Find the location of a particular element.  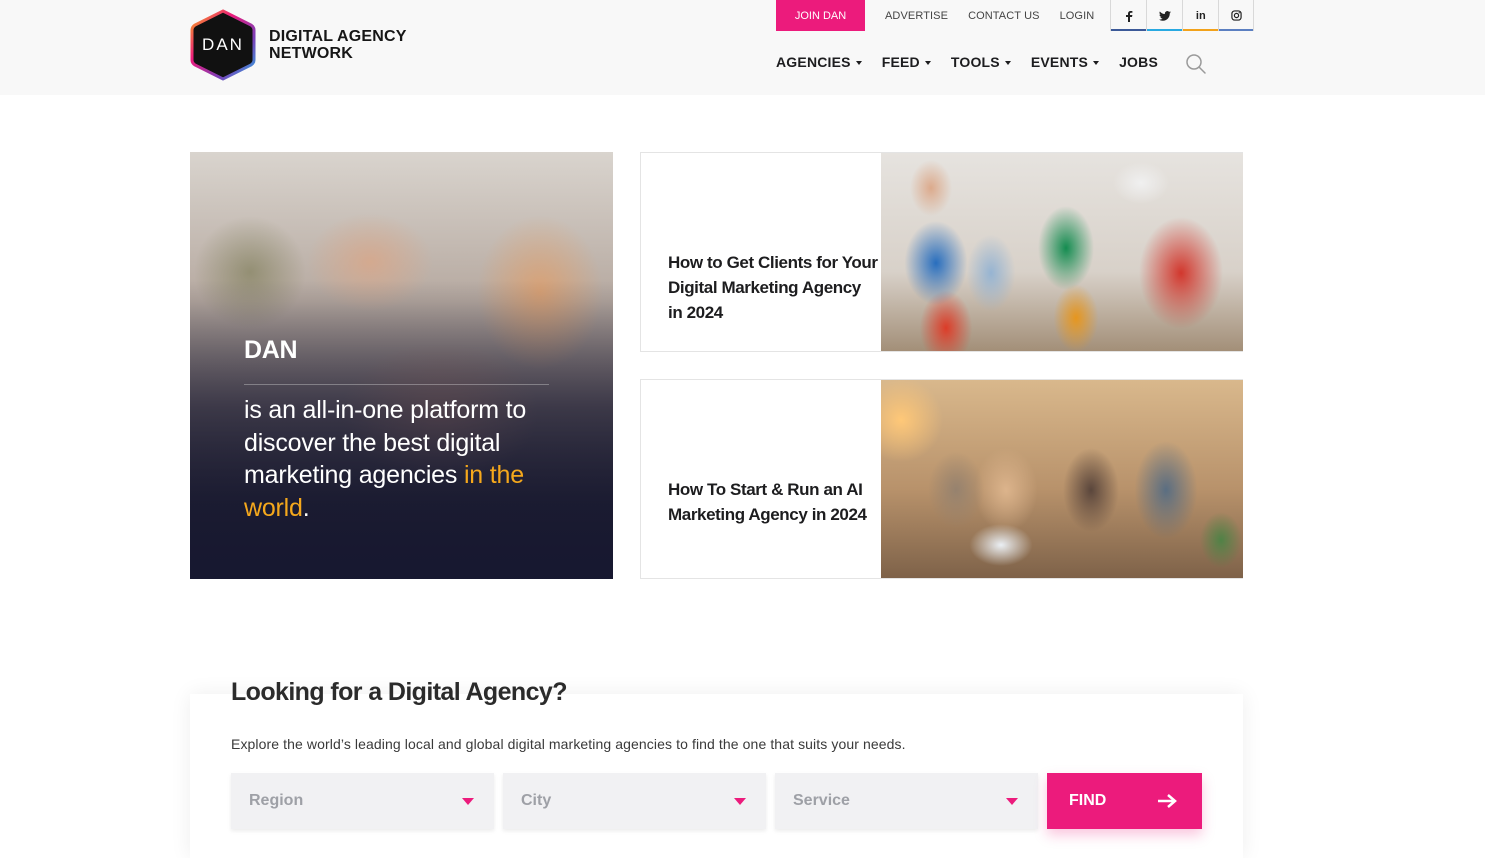

search-heading: Looking for a Digital Agency? is located at coordinates (399, 692).